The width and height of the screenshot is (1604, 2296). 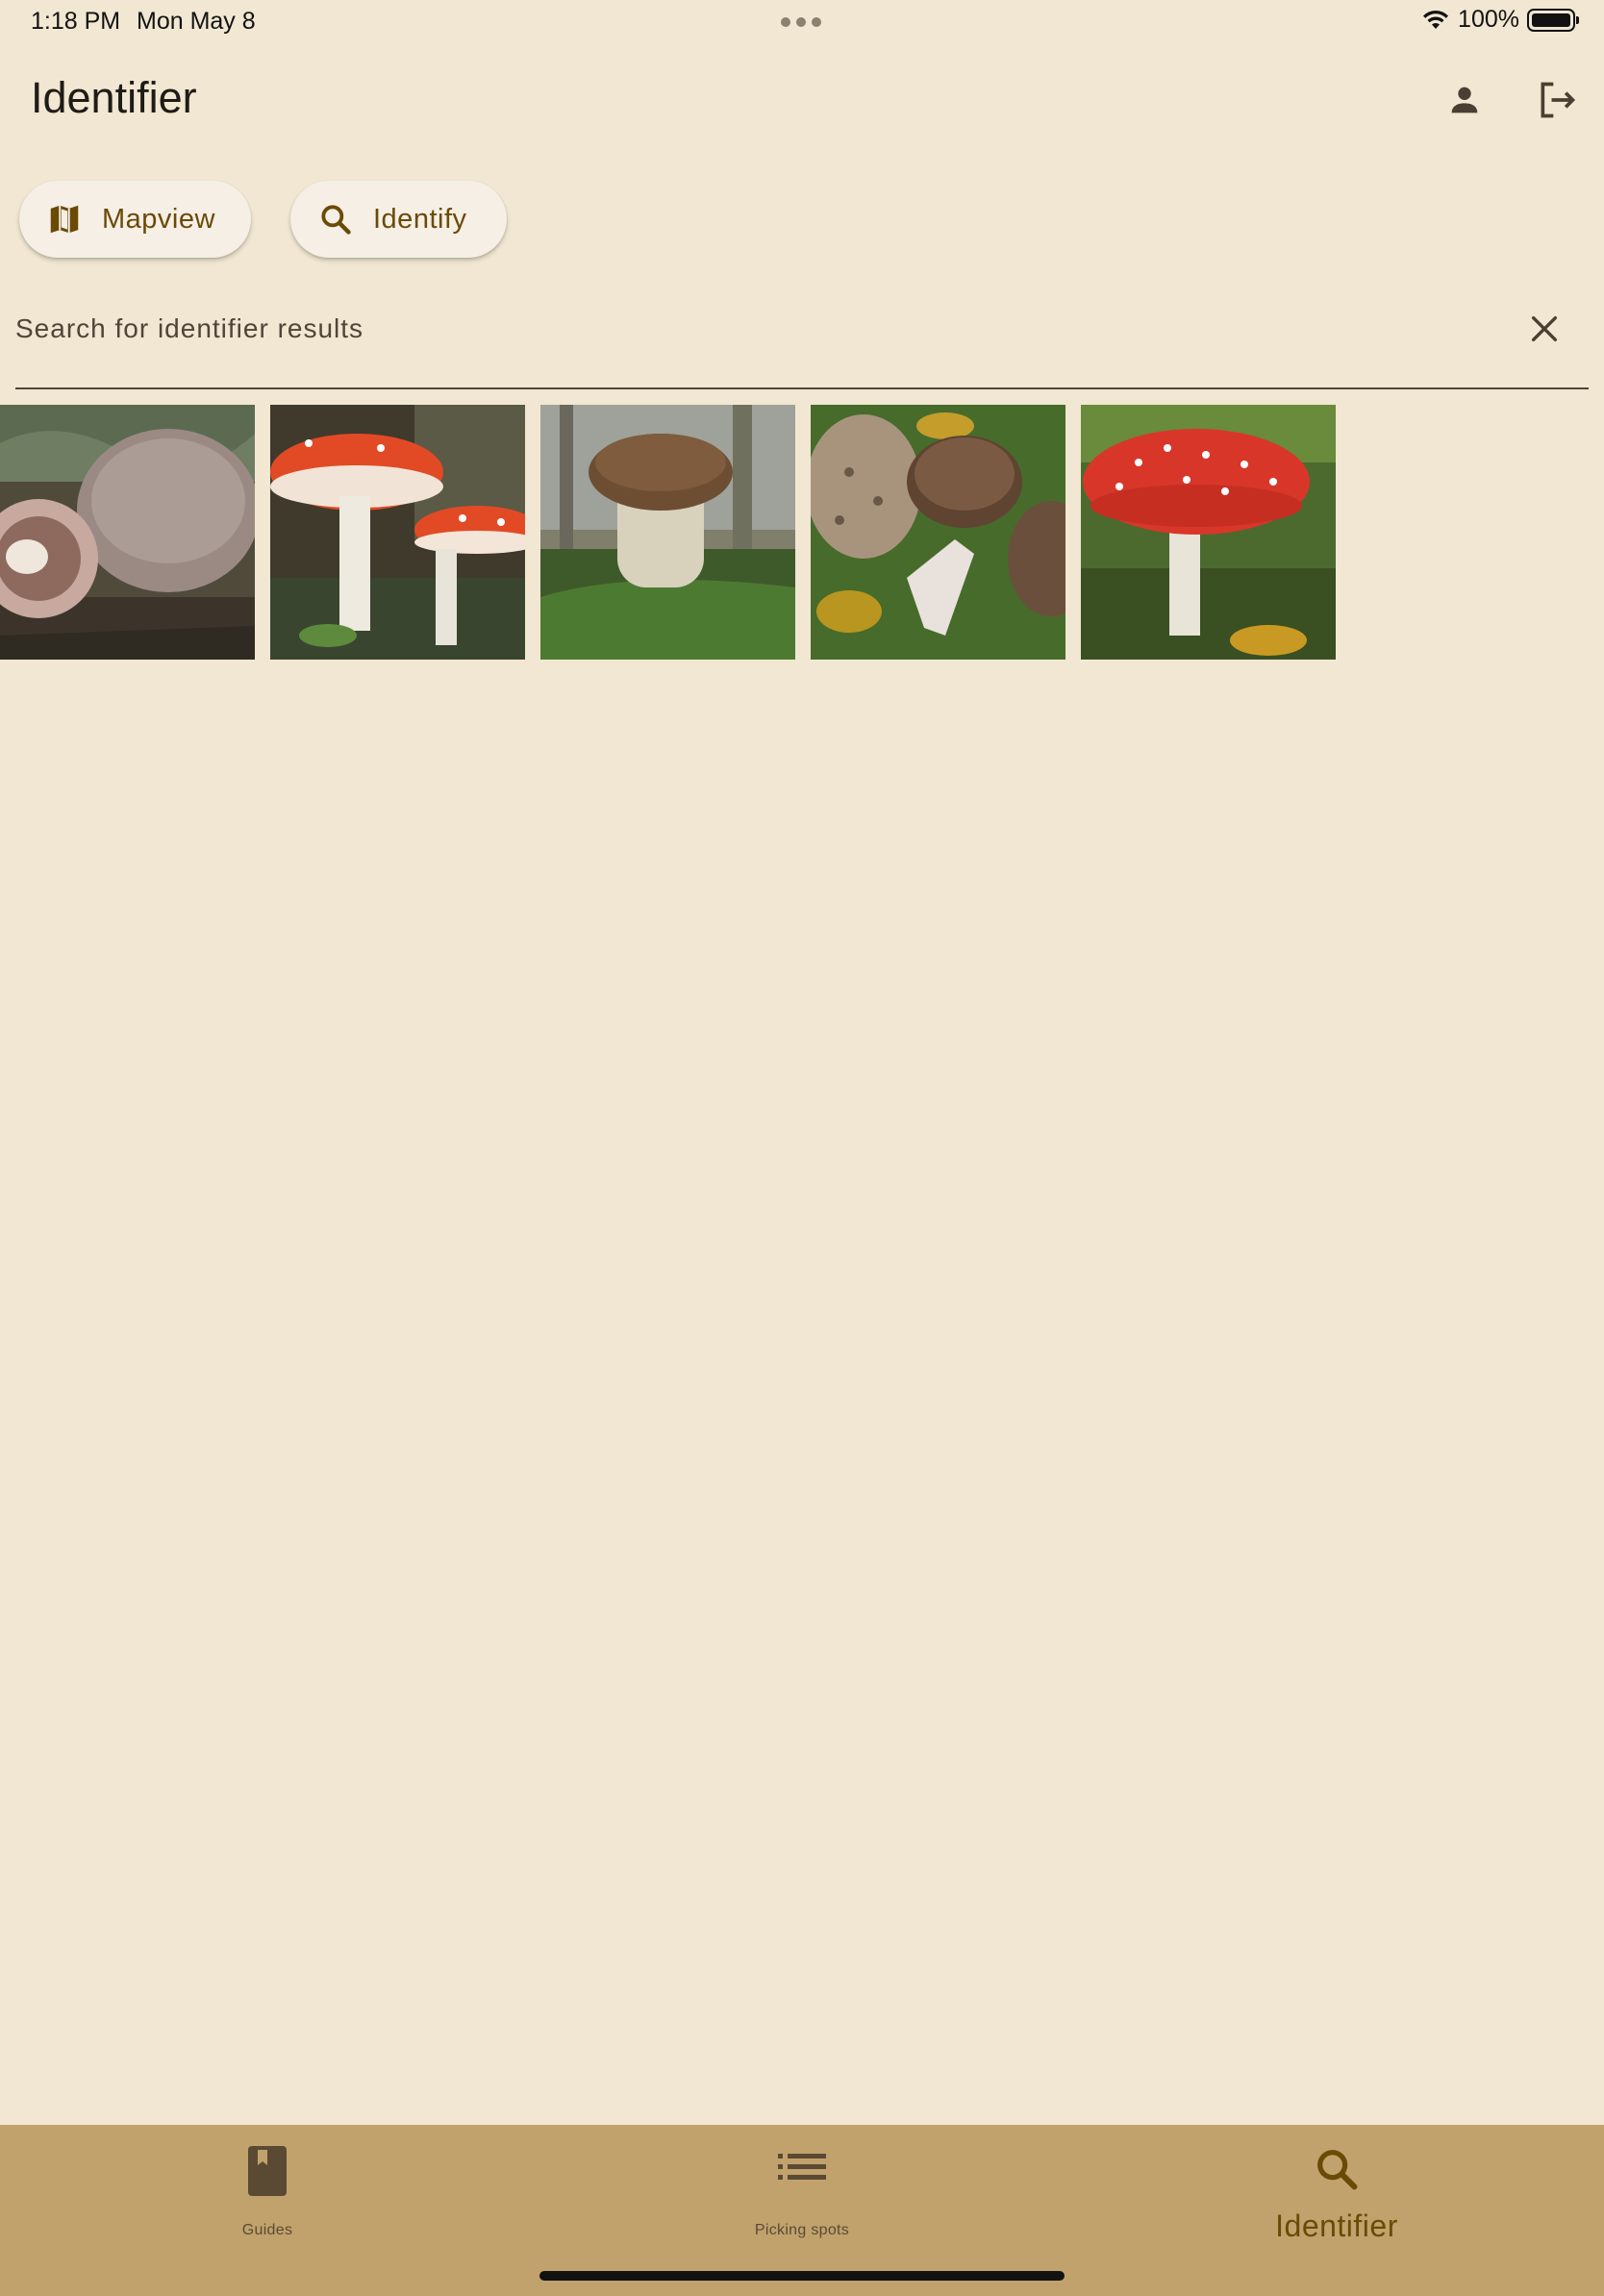 What do you see at coordinates (420, 219) in the screenshot?
I see `identify-chip-label: Identify` at bounding box center [420, 219].